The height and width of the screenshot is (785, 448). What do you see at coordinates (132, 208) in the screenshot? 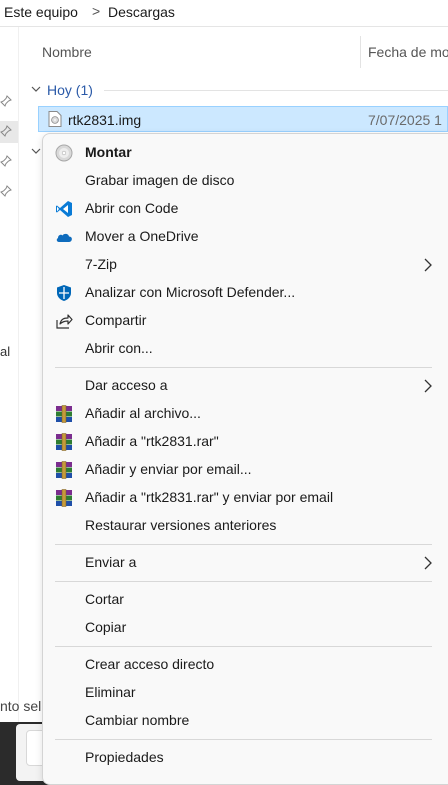
I see `menu-item-label: Abrir con Code` at bounding box center [132, 208].